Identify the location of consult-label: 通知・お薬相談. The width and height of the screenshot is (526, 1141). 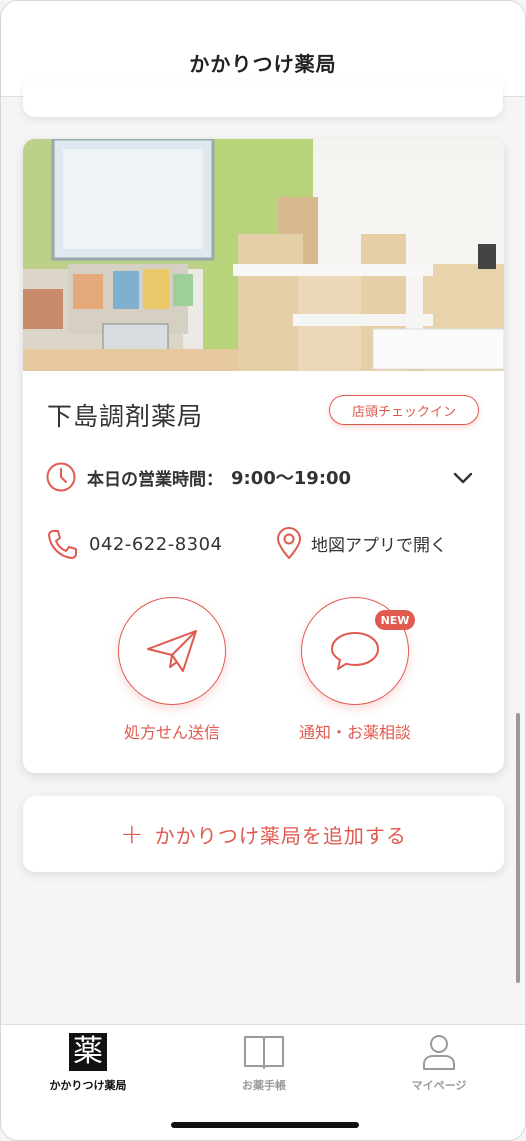
(355, 731).